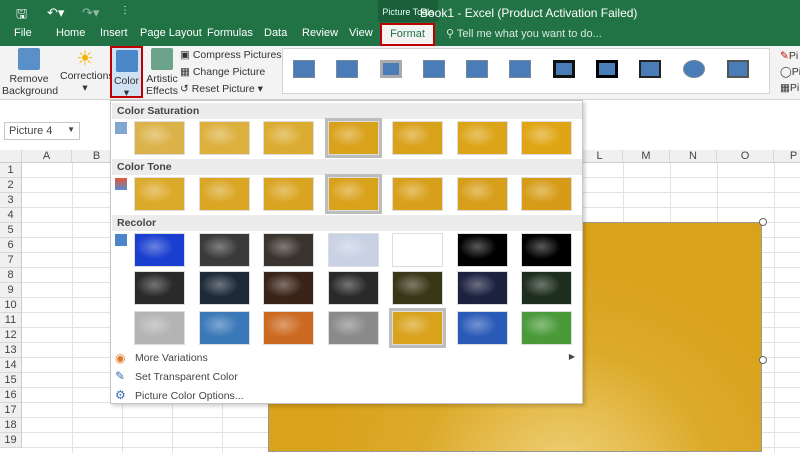 The height and width of the screenshot is (453, 800). Describe the element at coordinates (11, 350) in the screenshot. I see `row-header: 13` at that location.